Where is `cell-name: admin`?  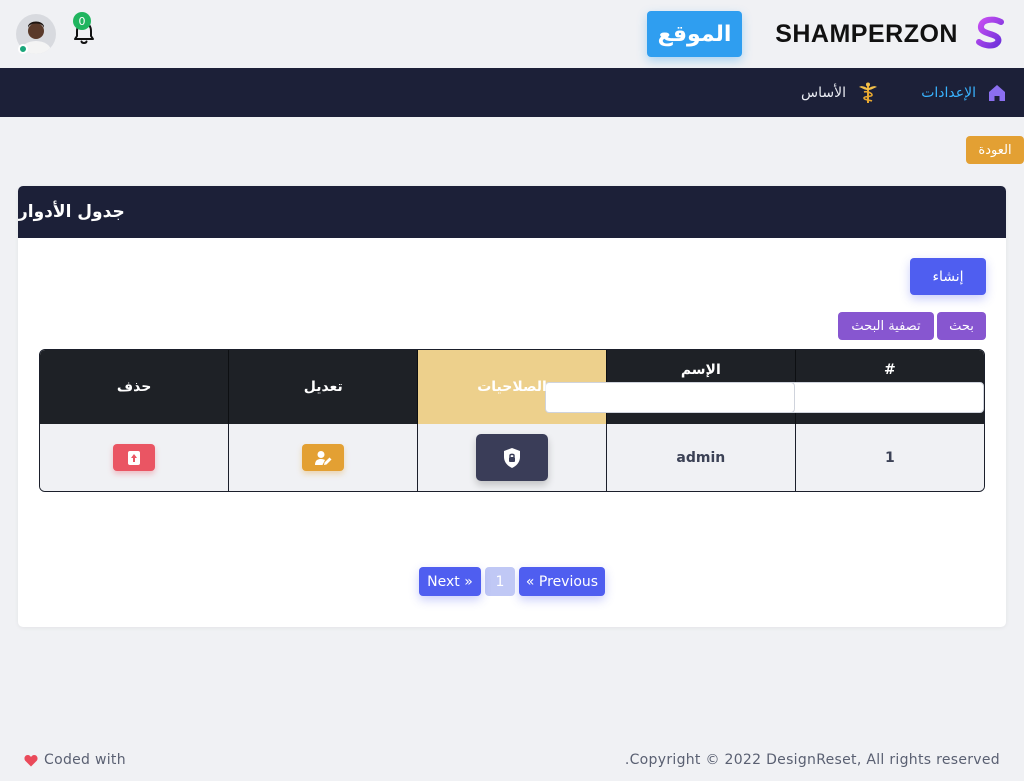
cell-name: admin is located at coordinates (700, 457).